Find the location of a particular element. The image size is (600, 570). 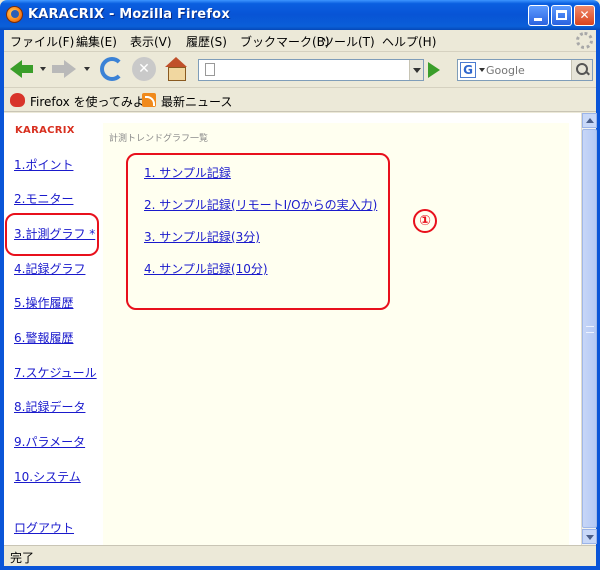

sidebar-item-logout: ログアウト is located at coordinates (44, 527).